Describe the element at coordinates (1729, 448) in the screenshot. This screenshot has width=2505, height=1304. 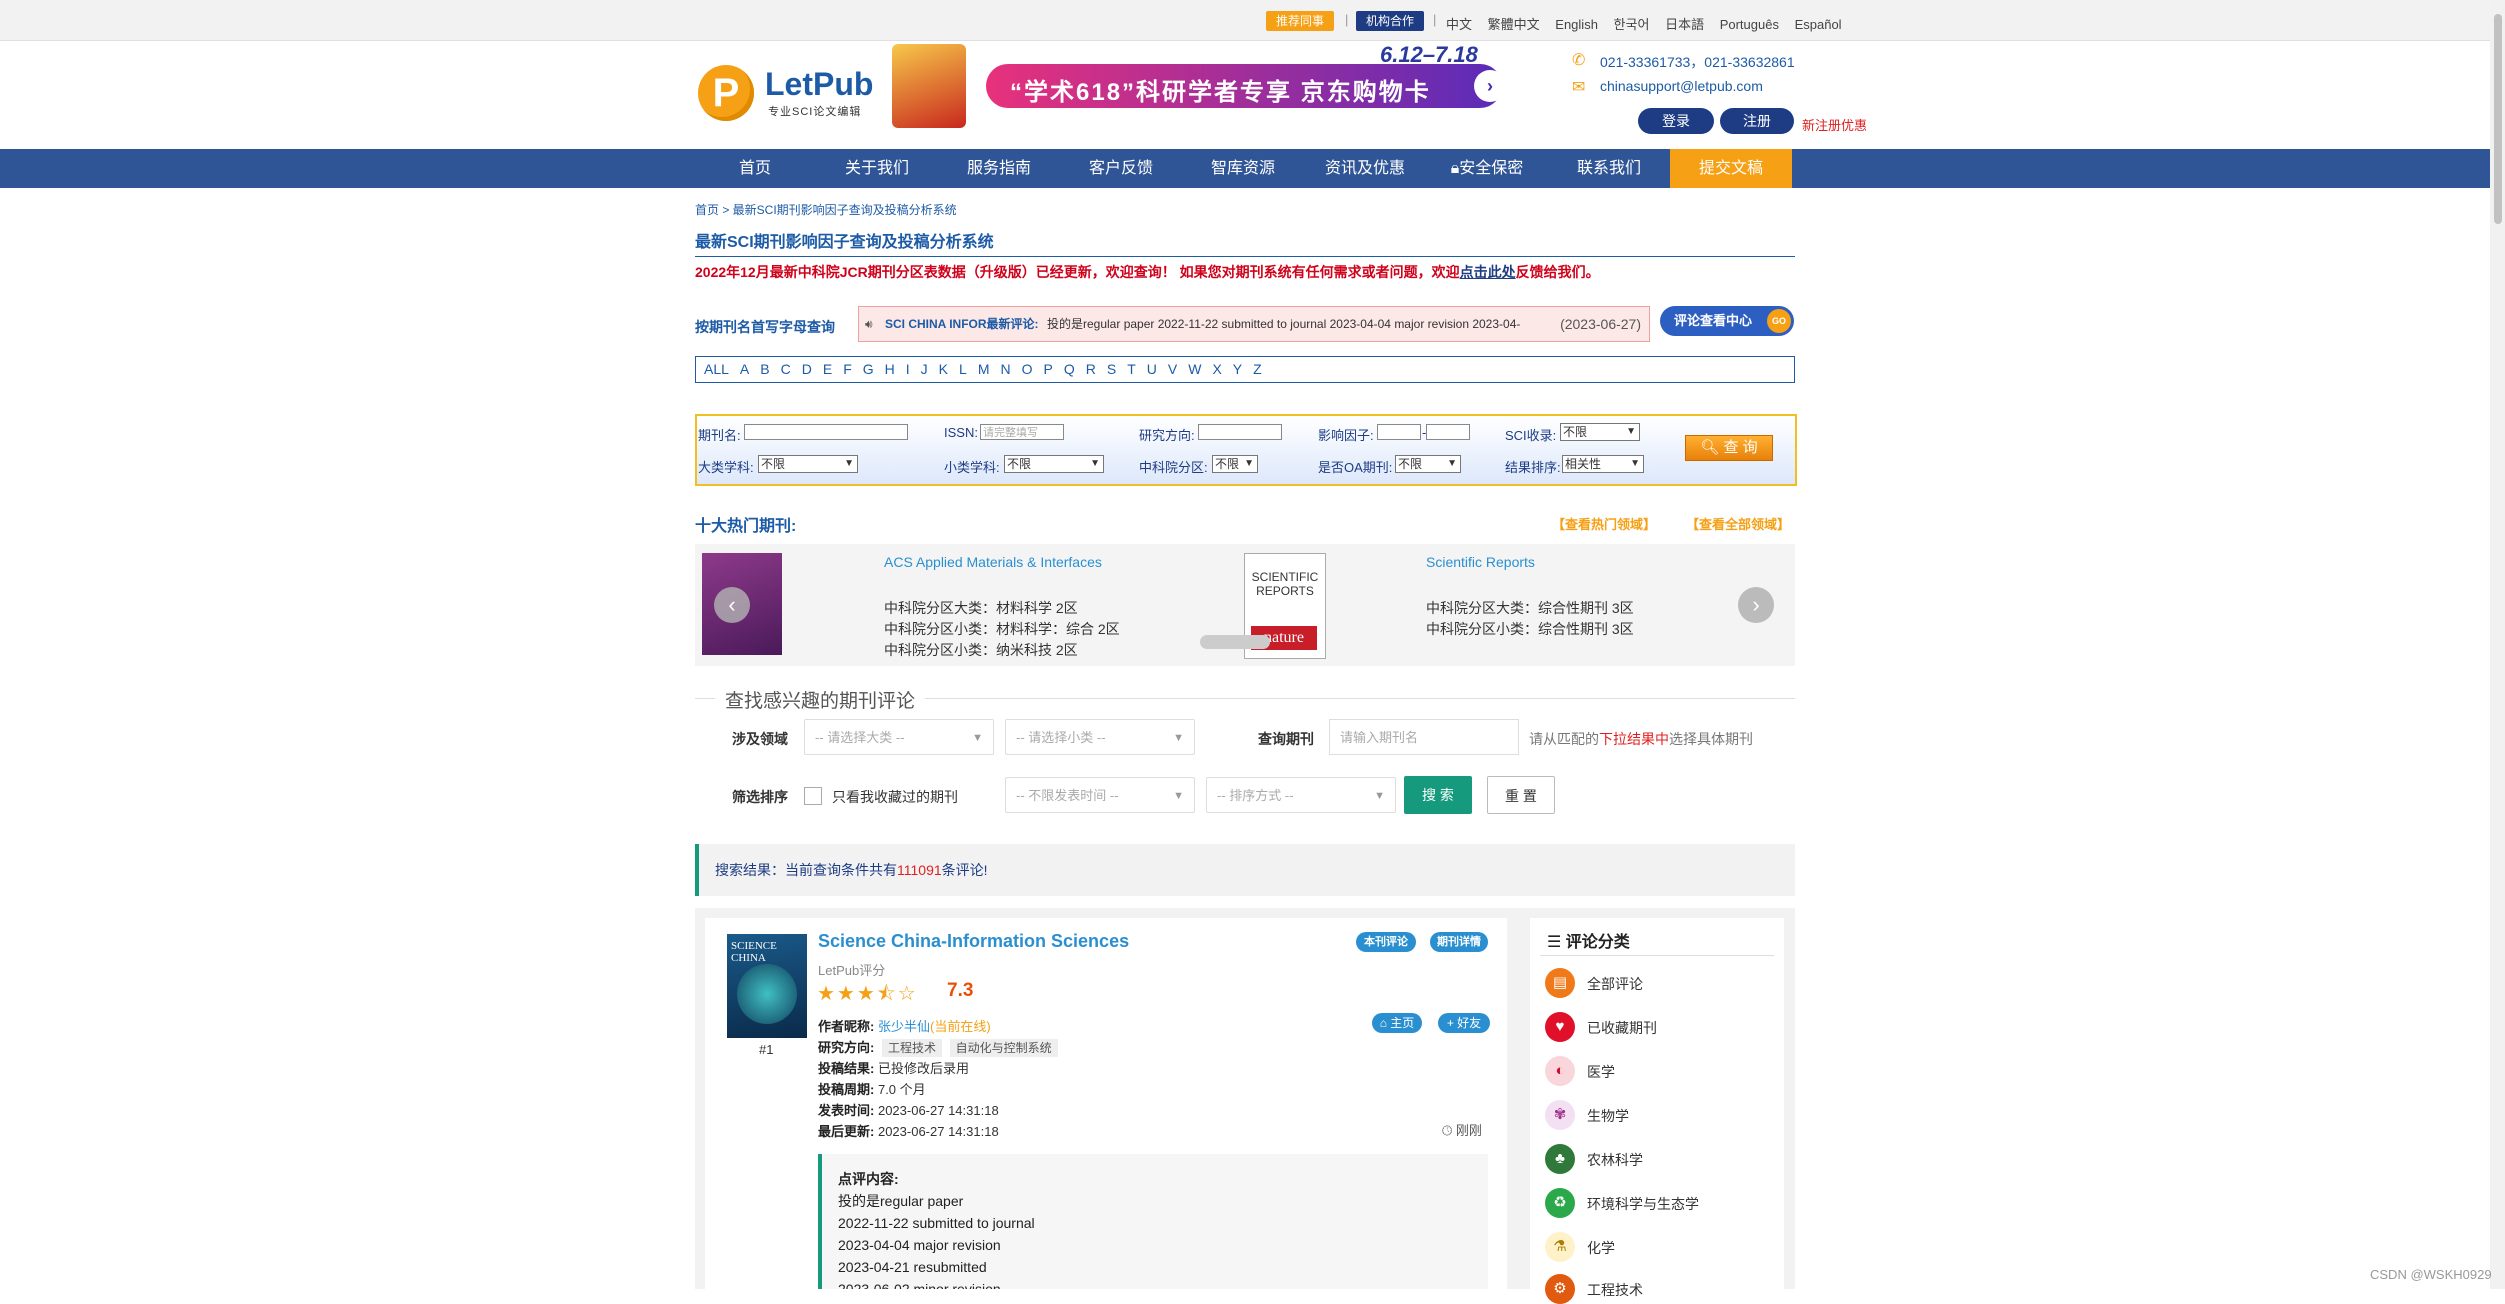
I see `query-button: 🔍︎ 查 询` at that location.